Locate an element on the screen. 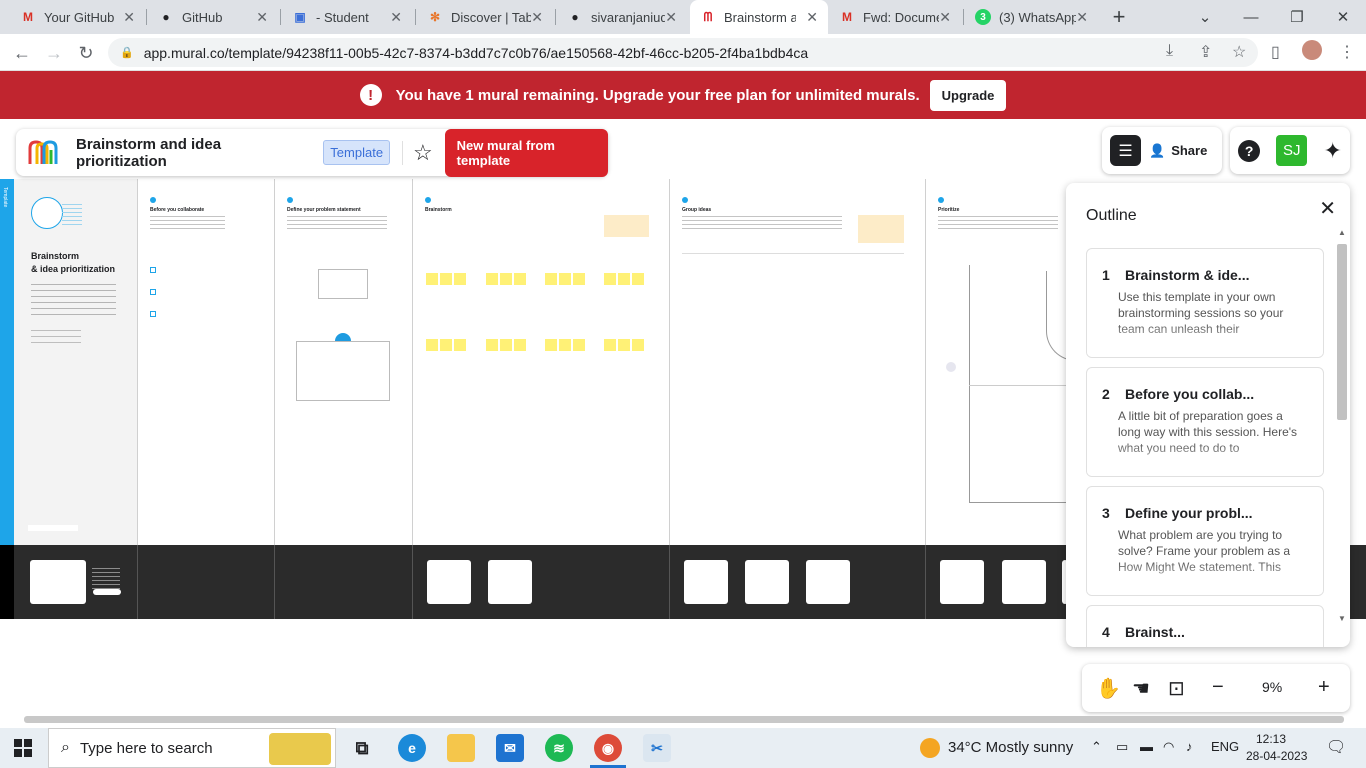  windows-start-icon is located at coordinates (23, 748).